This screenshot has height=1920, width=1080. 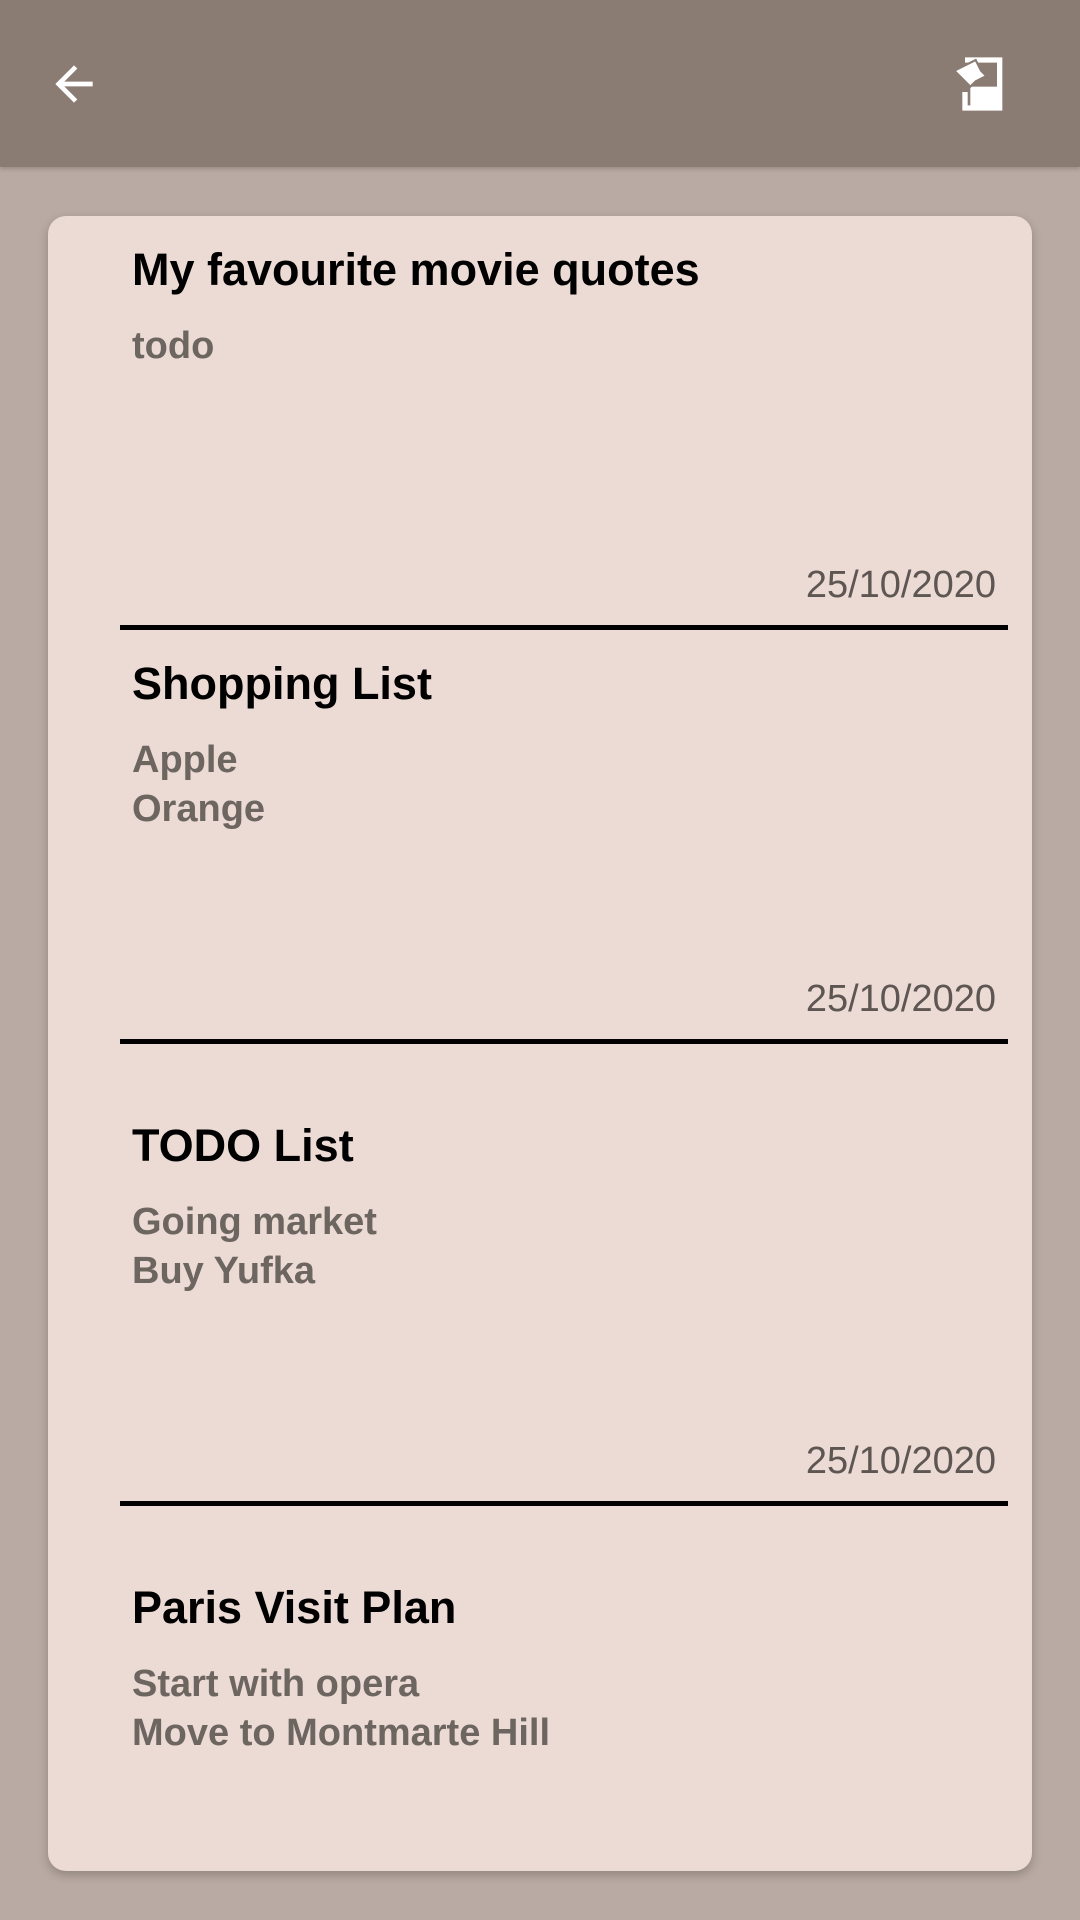 I want to click on note-title: My favourite movie quotes, so click(x=416, y=269).